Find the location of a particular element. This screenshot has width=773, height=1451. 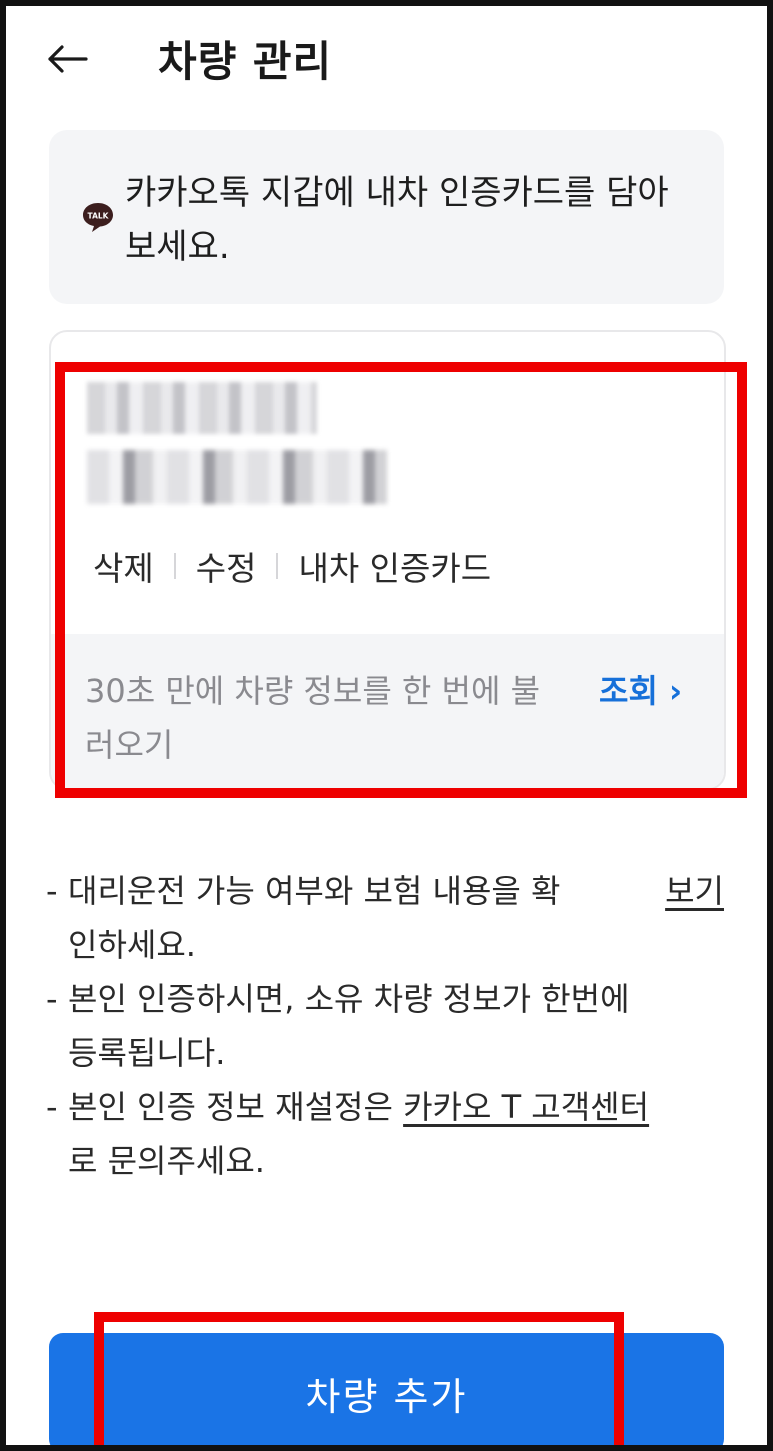

page-title: 차량 관리 is located at coordinates (245, 61).